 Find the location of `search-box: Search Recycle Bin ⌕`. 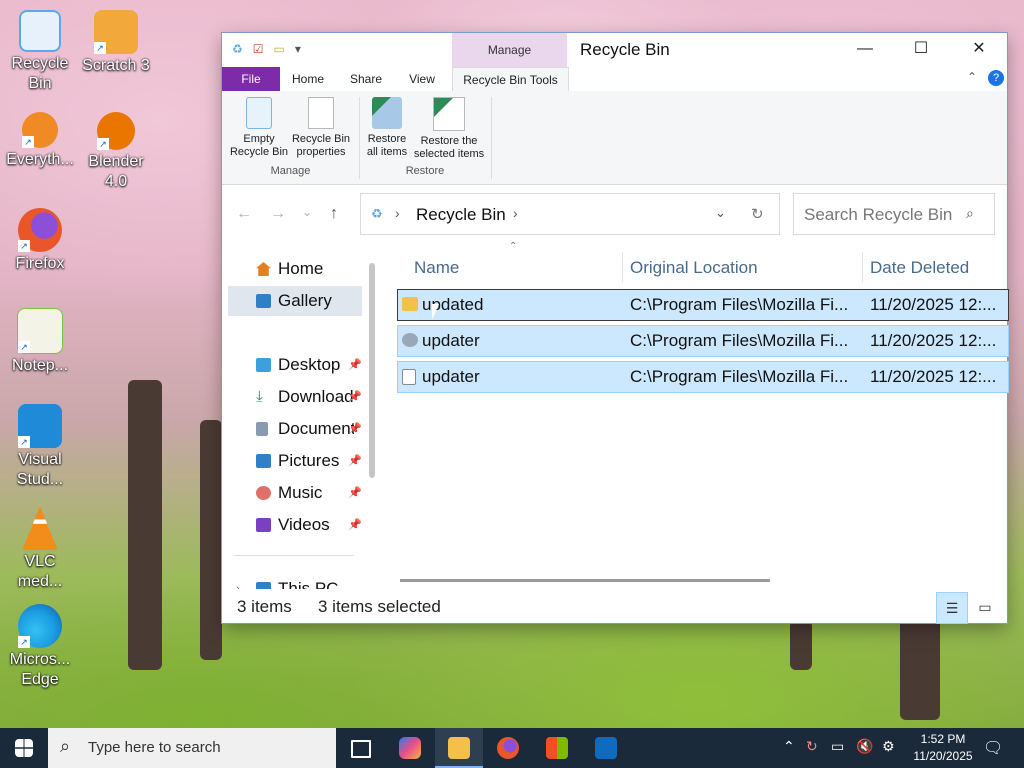

search-box: Search Recycle Bin ⌕ is located at coordinates (894, 214).